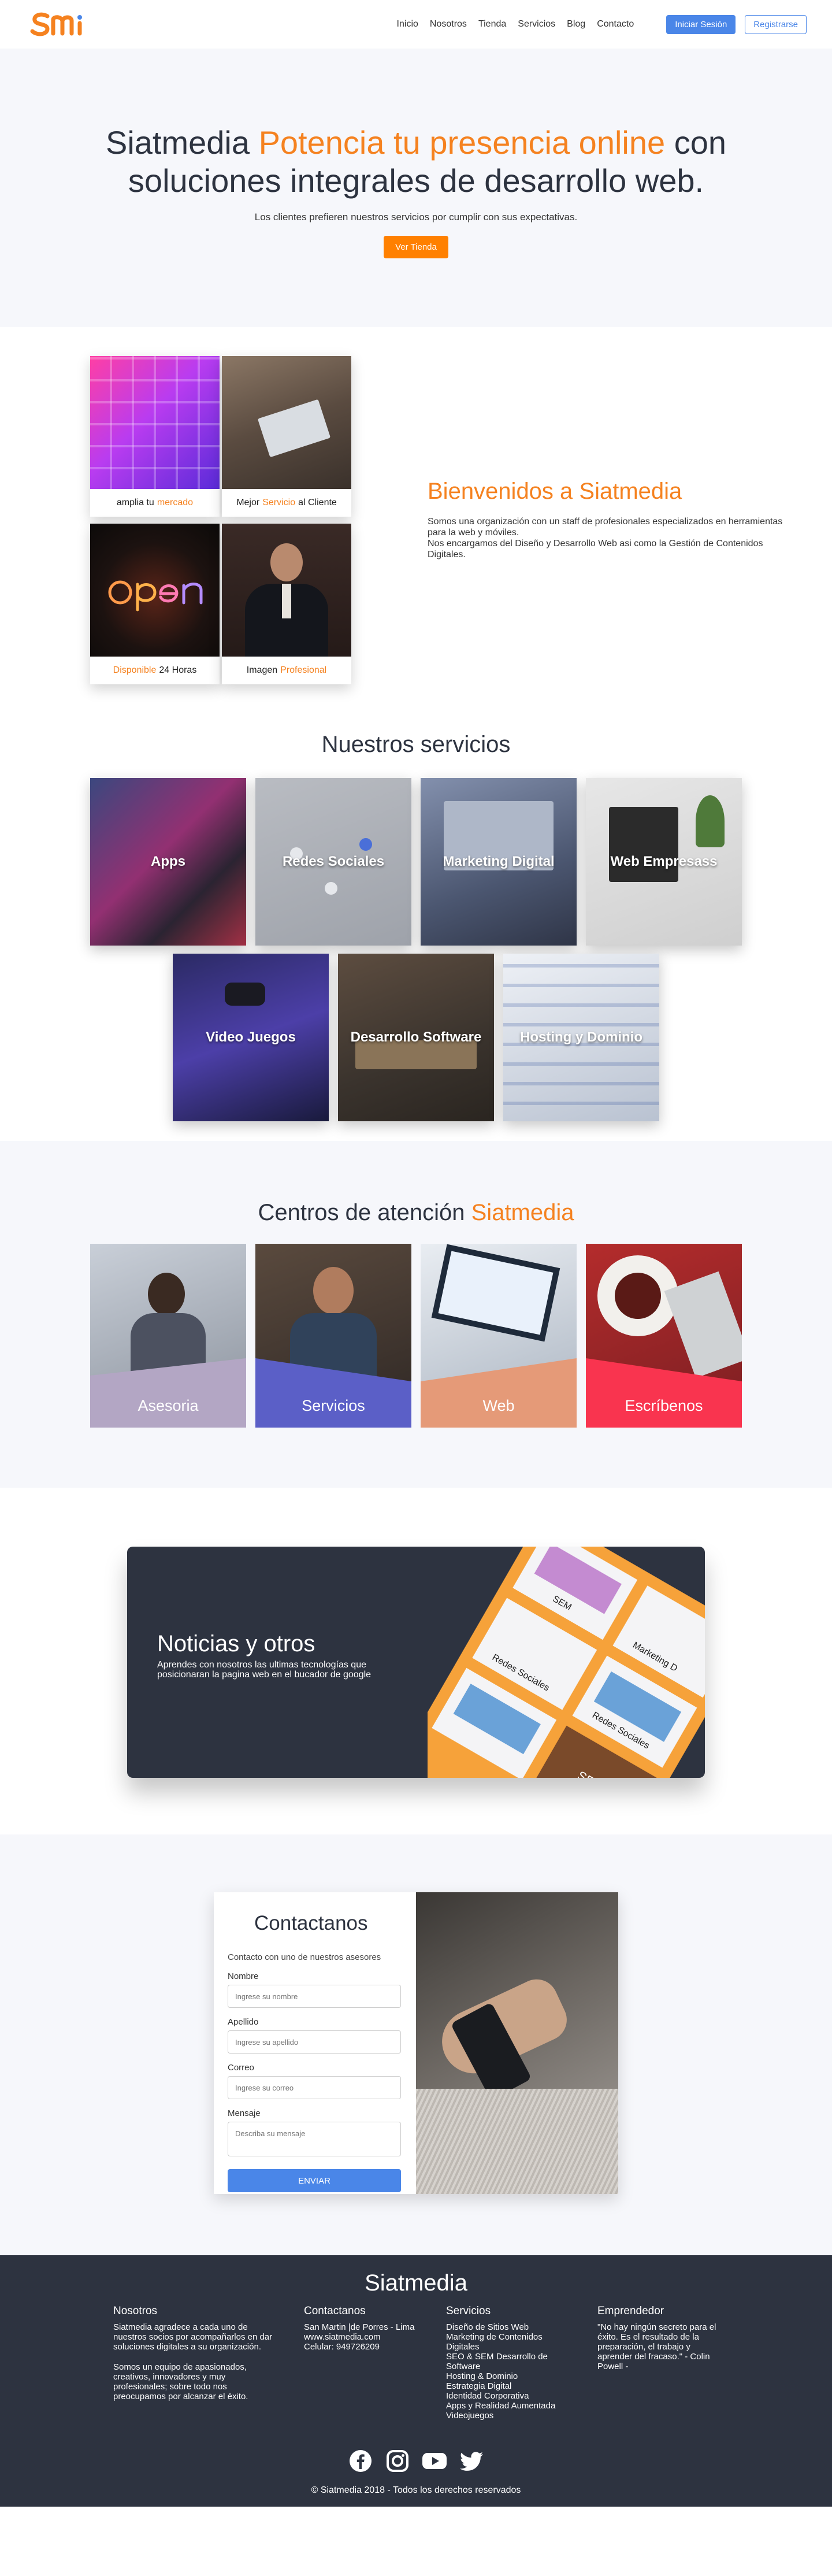  I want to click on services-title: Nuestros servicios, so click(416, 744).